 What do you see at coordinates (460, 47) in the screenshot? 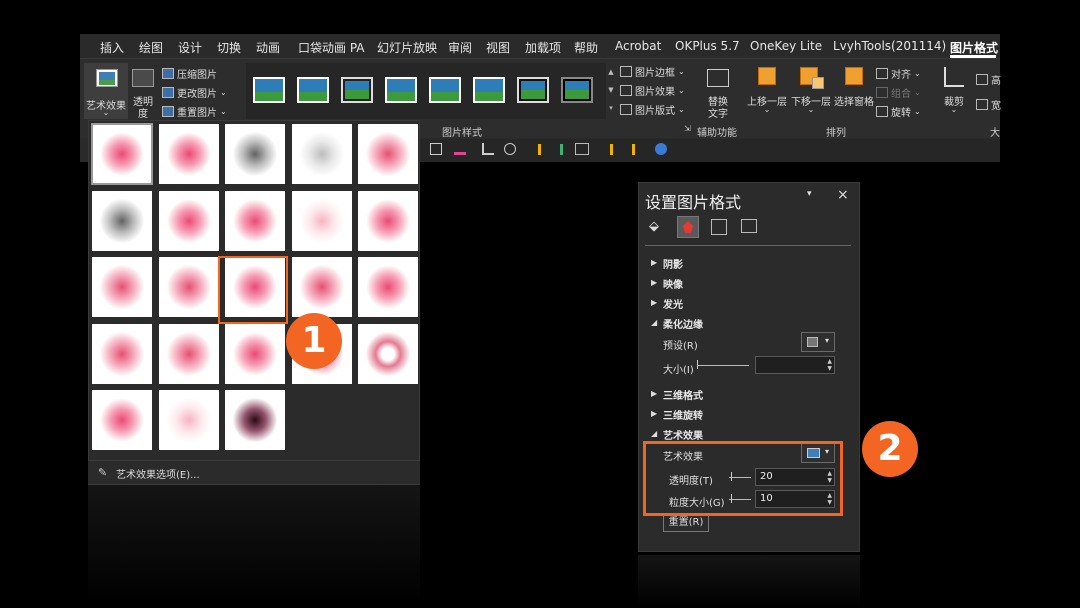
I see `tab-review: 审阅` at bounding box center [460, 47].